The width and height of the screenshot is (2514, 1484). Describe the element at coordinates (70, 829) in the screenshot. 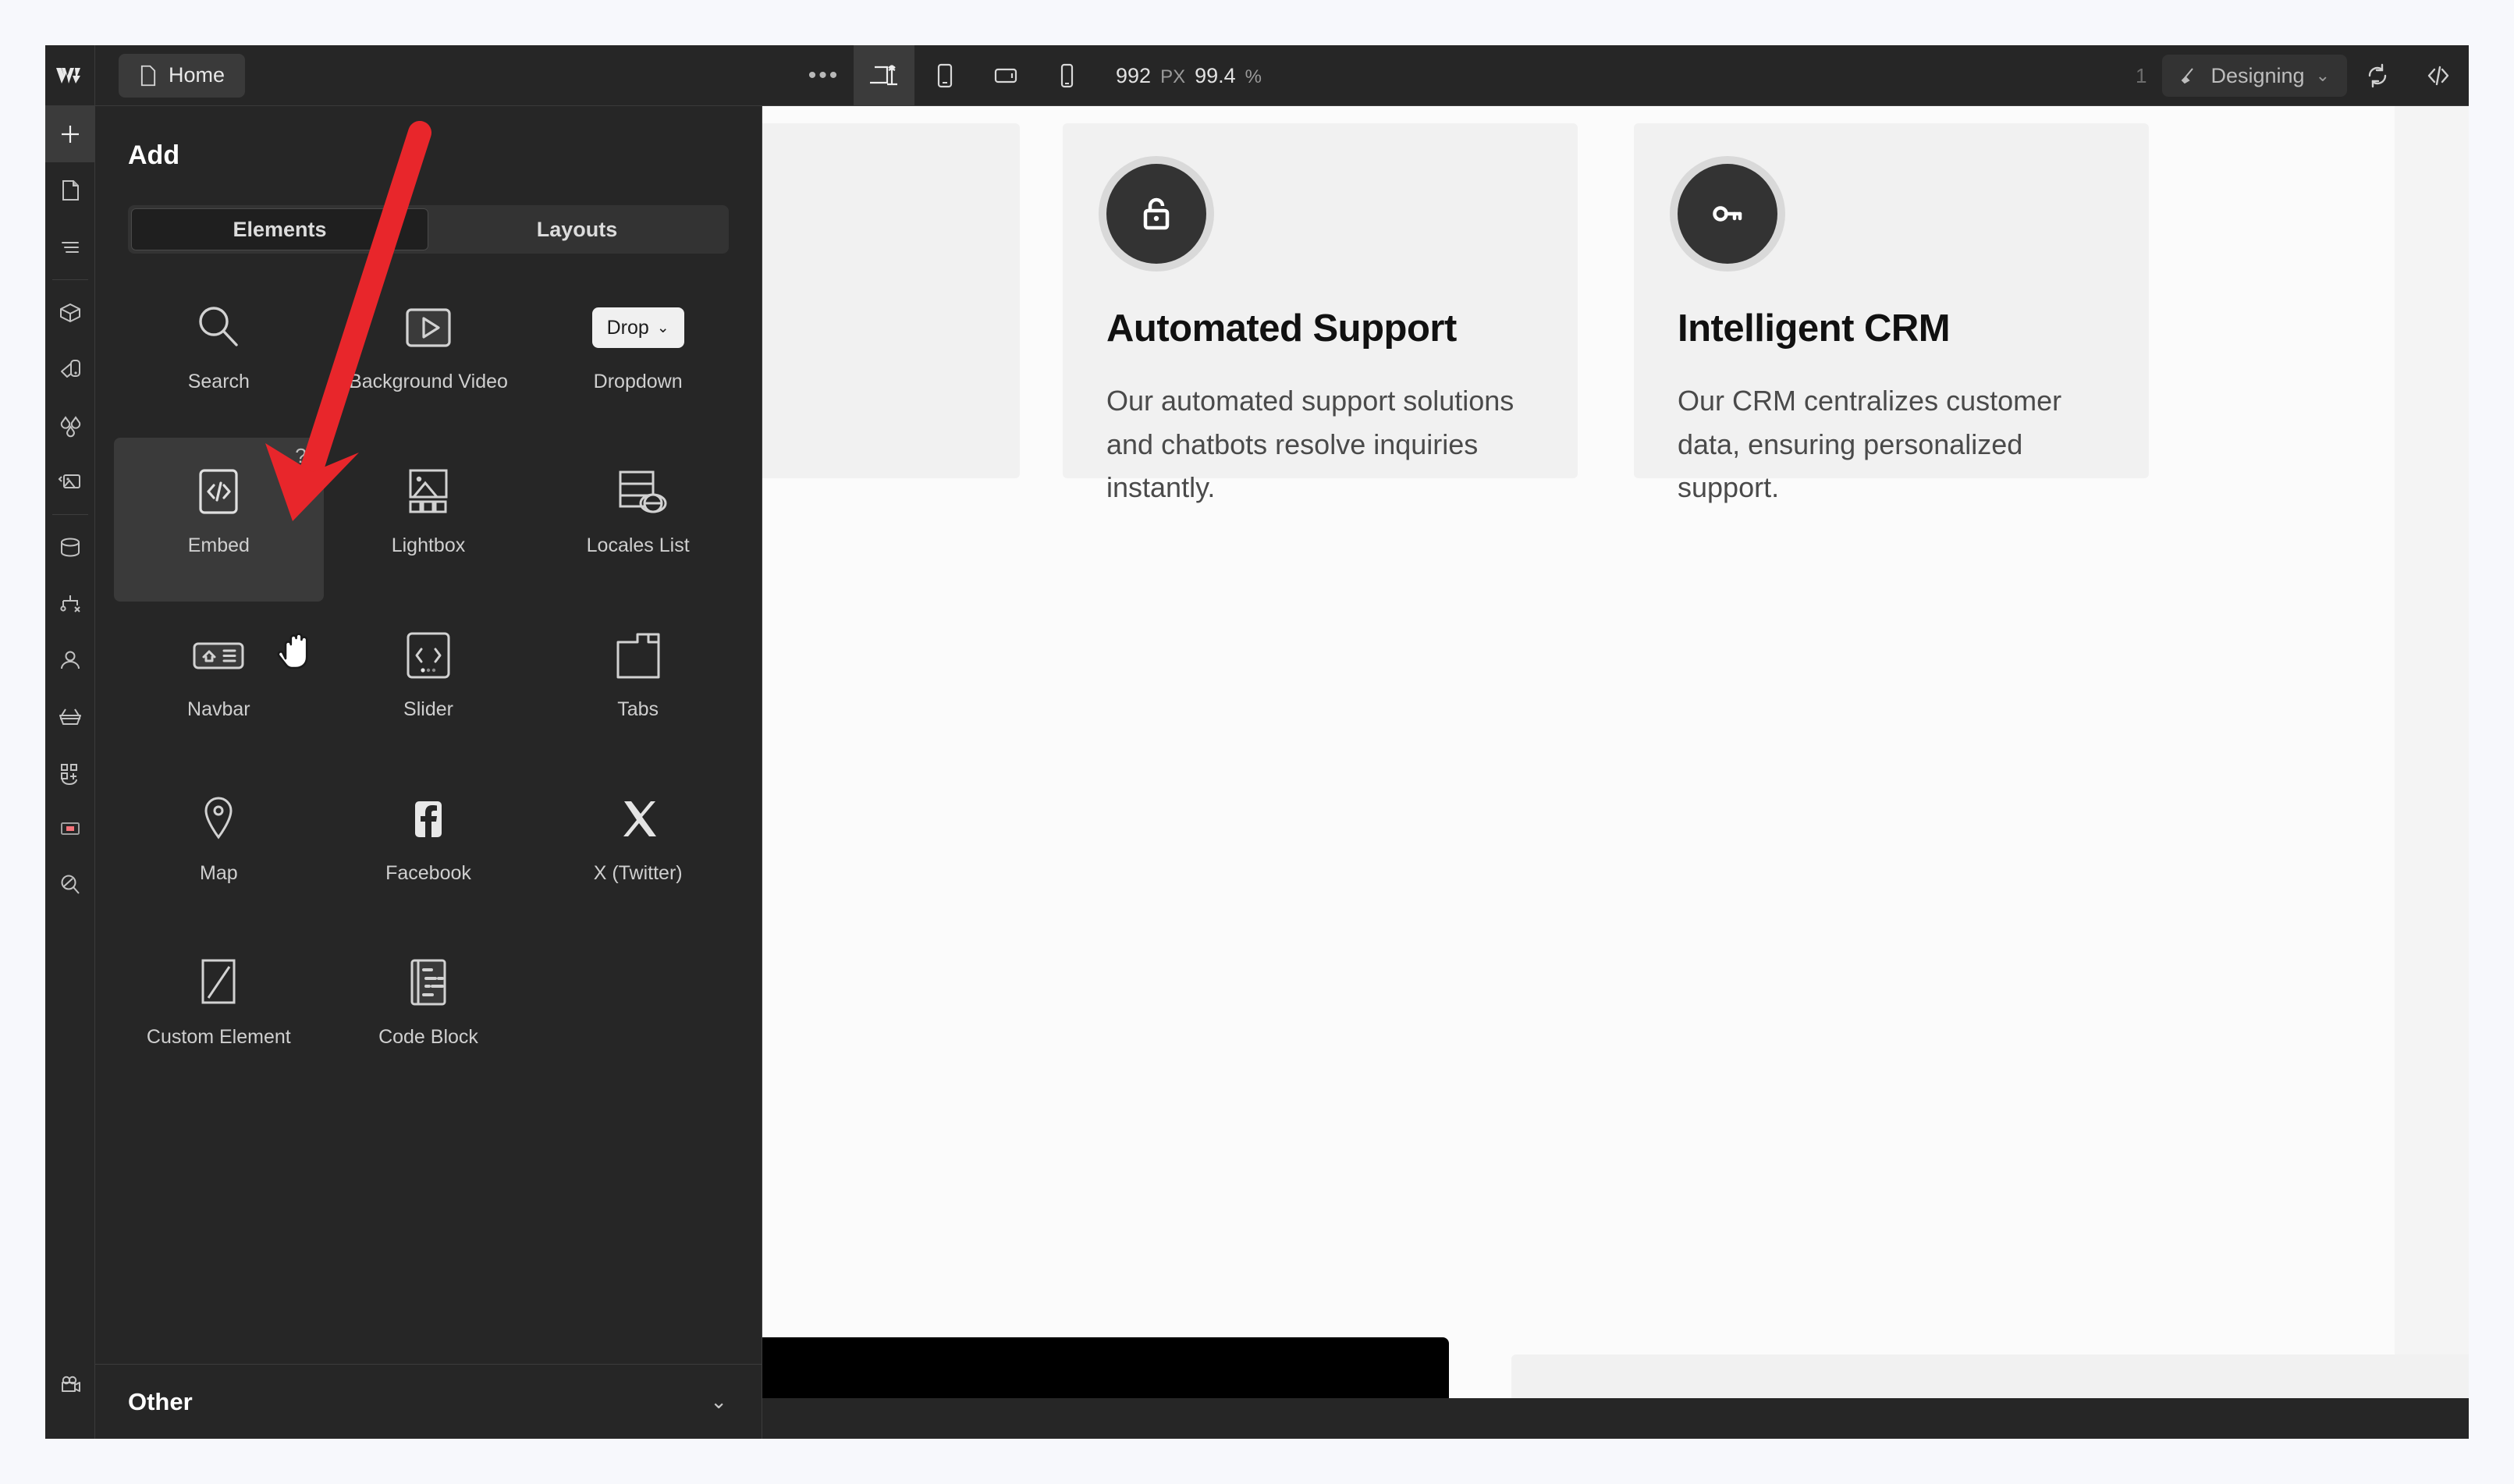

I see `rail-item-interactions-panel` at that location.